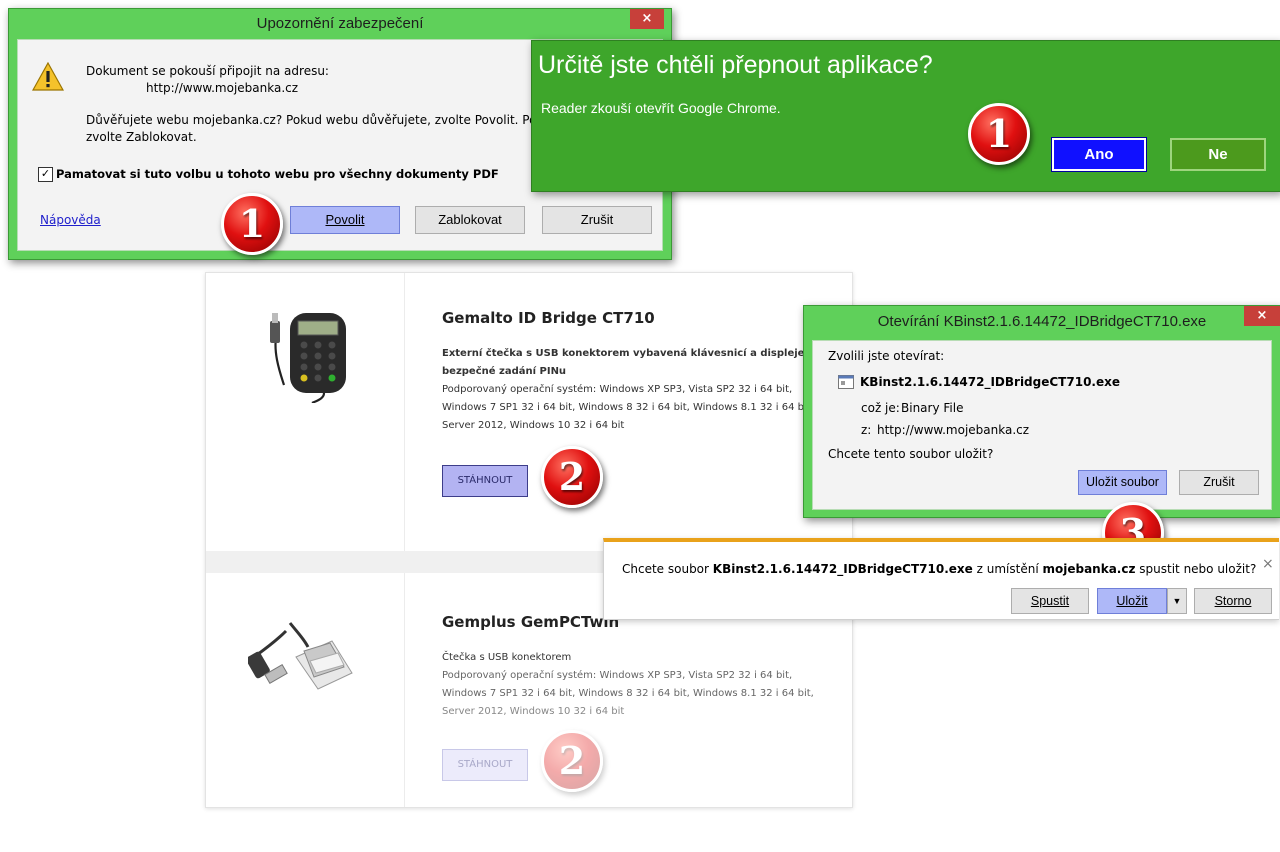 The image size is (1280, 852). What do you see at coordinates (999, 134) in the screenshot?
I see `step-badge-1b: 1` at bounding box center [999, 134].